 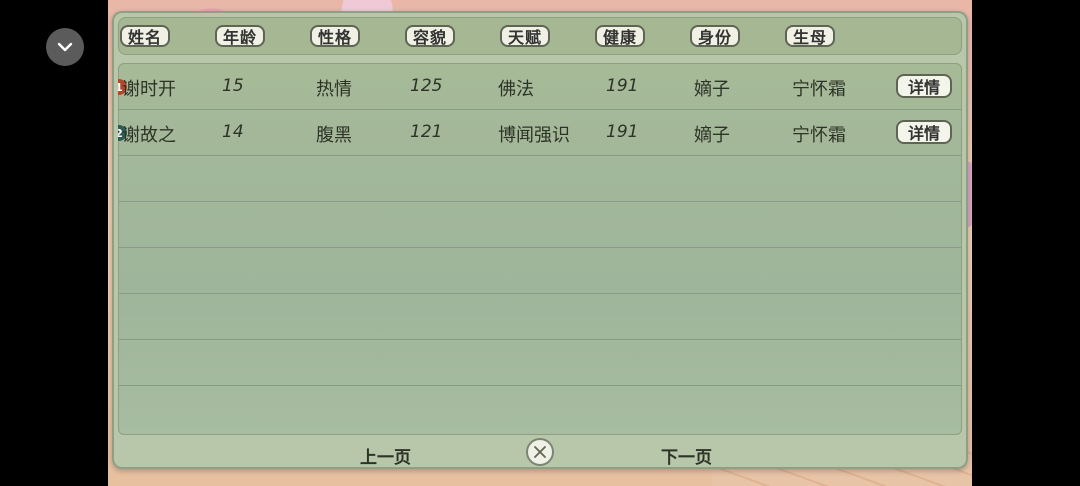 What do you see at coordinates (516, 89) in the screenshot?
I see `child-talent: 佛法` at bounding box center [516, 89].